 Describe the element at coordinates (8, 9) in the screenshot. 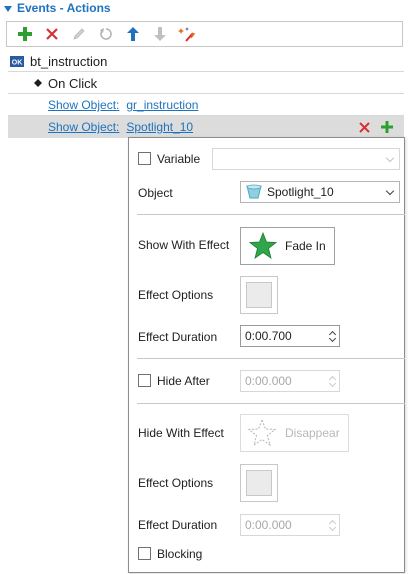

I see `collapse-triangle-icon` at that location.